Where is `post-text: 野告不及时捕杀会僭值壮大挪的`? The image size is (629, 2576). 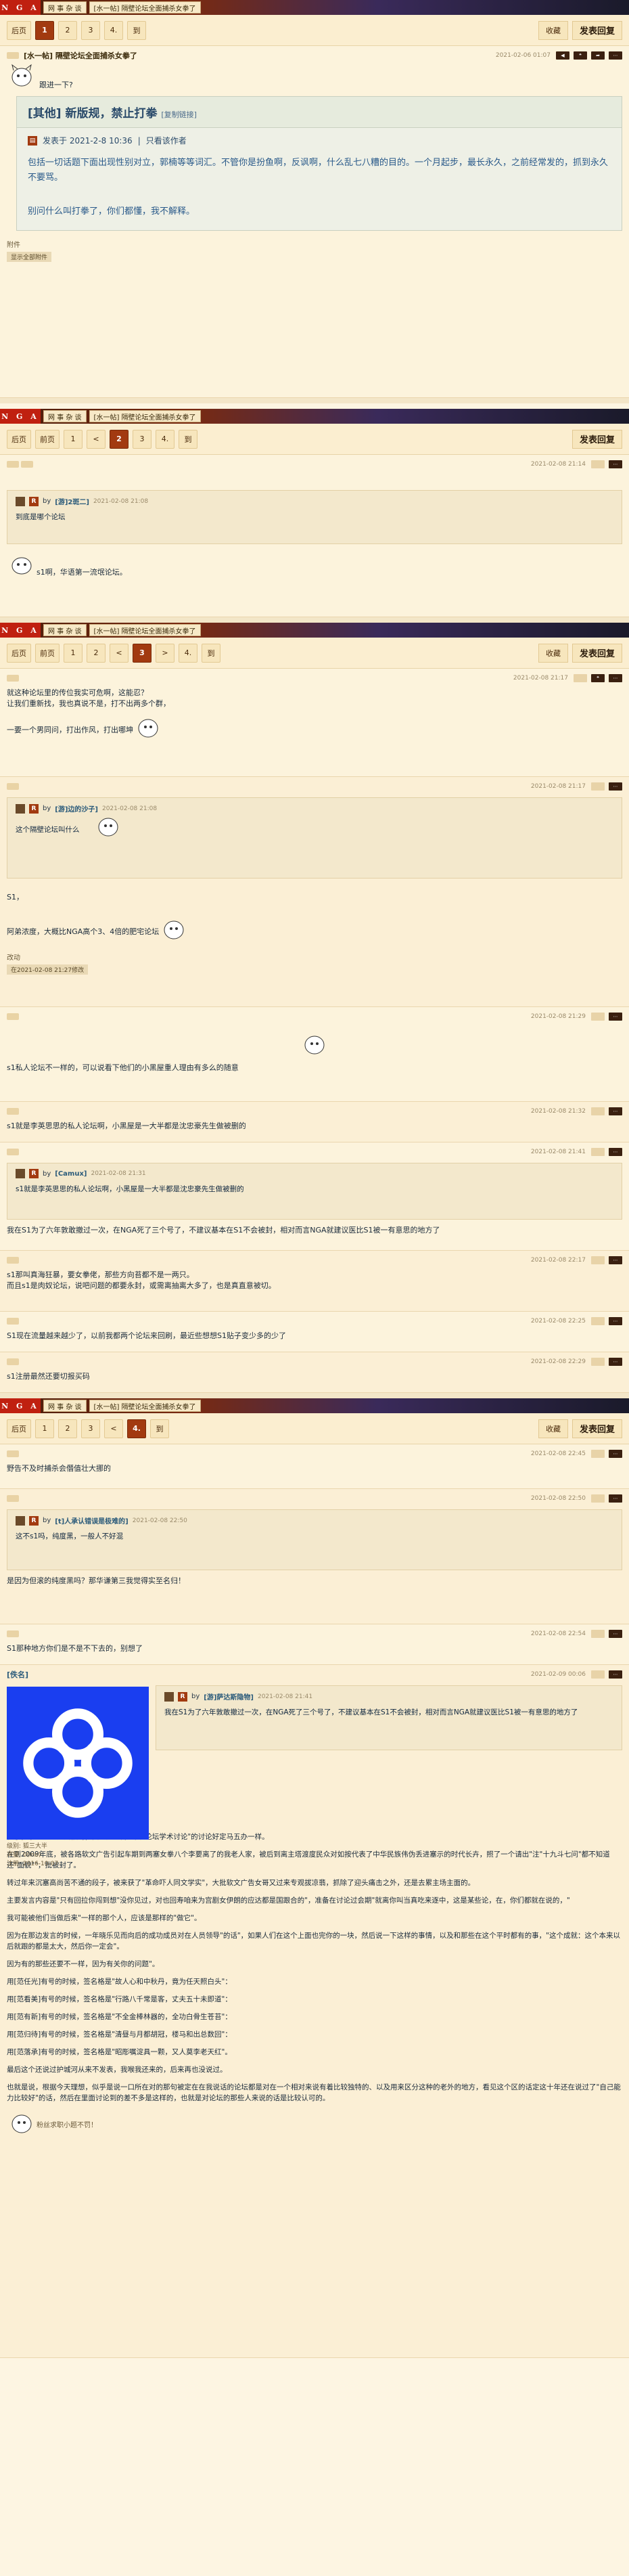
post-text: 野告不及时捕杀会僭值壮大挪的 is located at coordinates (59, 1468).